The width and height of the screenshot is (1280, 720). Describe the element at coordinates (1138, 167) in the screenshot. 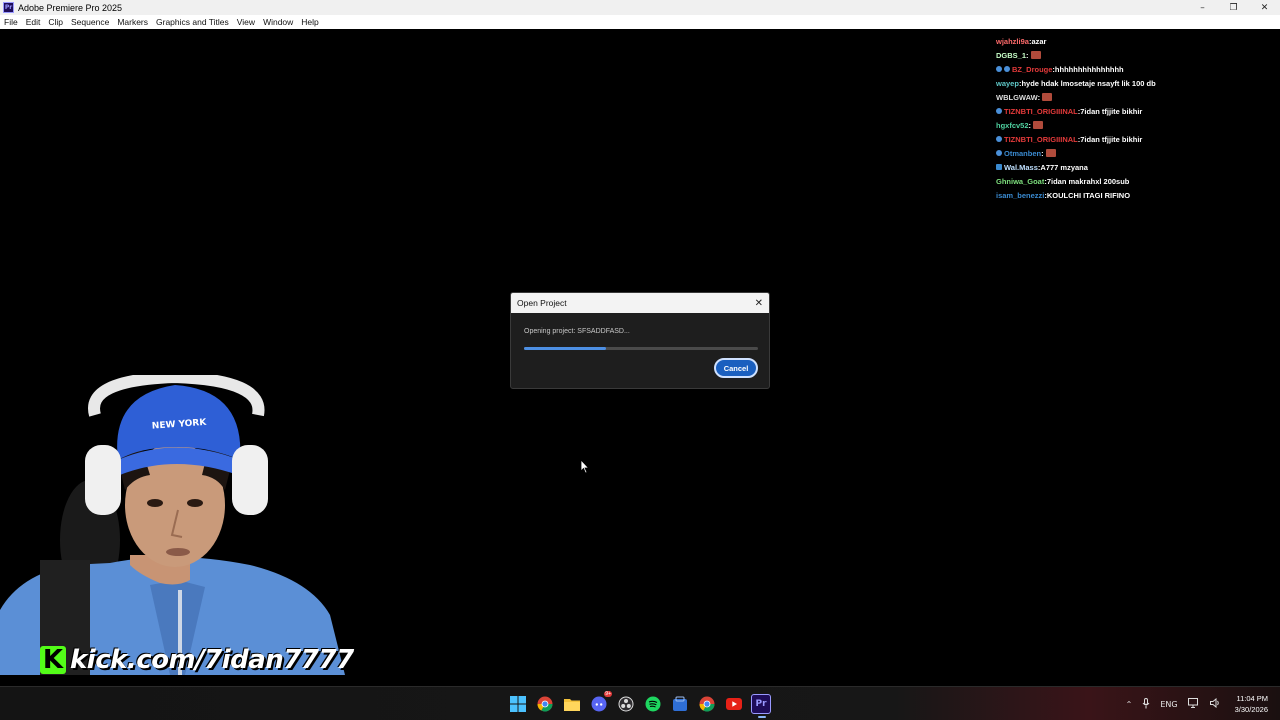

I see `chat-line: Wal.Mass : A777 mzyana` at that location.